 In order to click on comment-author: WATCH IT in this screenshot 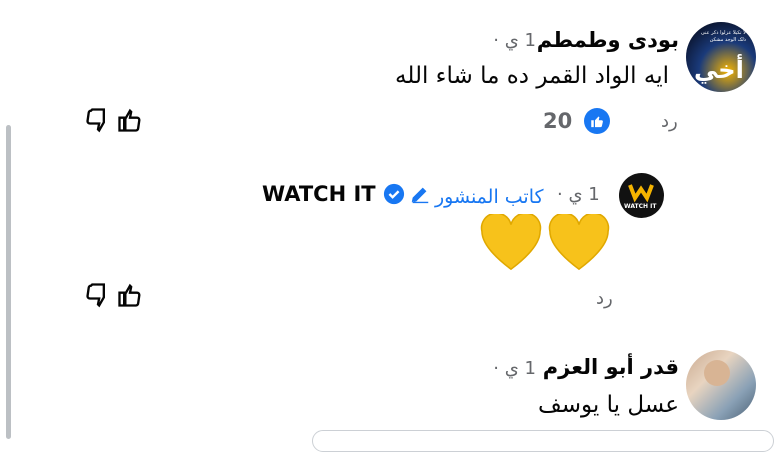, I will do `click(319, 194)`.